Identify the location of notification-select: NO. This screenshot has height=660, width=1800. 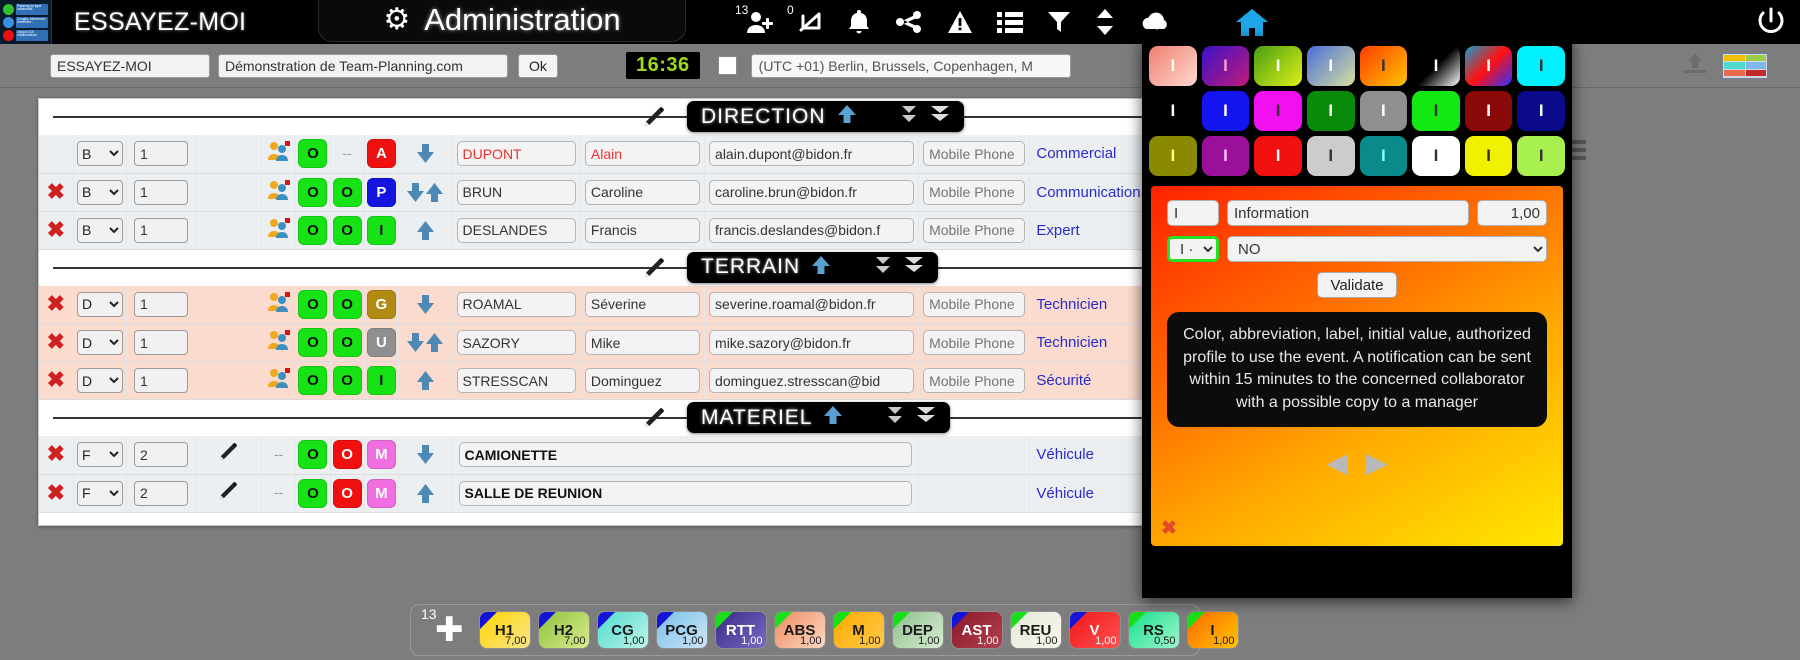
(1387, 249).